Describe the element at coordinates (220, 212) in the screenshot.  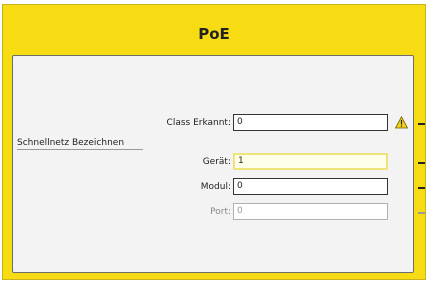
I see `port-label: Port:` at that location.